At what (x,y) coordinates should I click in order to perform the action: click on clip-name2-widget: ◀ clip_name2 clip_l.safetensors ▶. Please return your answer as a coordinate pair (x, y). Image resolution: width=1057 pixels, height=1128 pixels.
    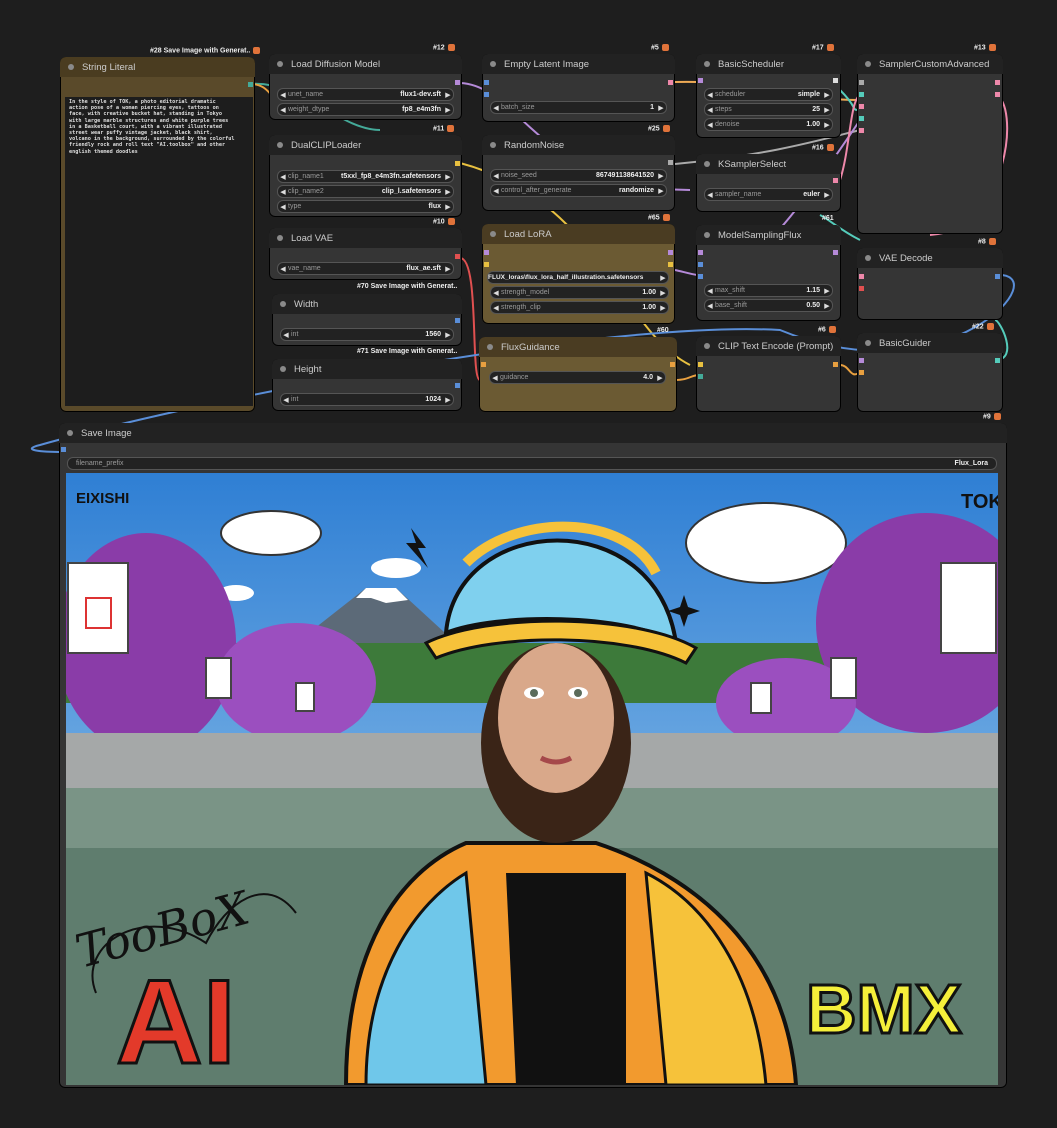
    Looking at the image, I should click on (365, 191).